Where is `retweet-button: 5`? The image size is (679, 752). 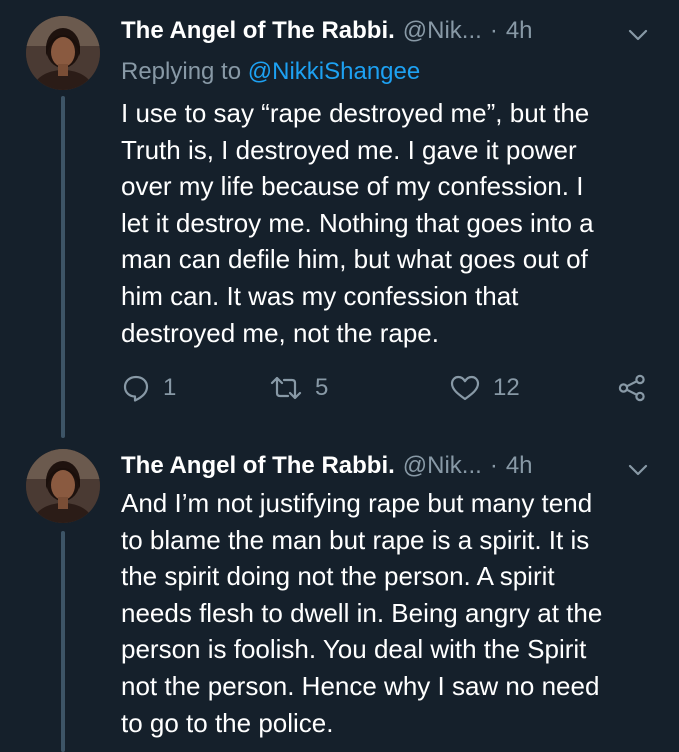
retweet-button: 5 is located at coordinates (298, 388).